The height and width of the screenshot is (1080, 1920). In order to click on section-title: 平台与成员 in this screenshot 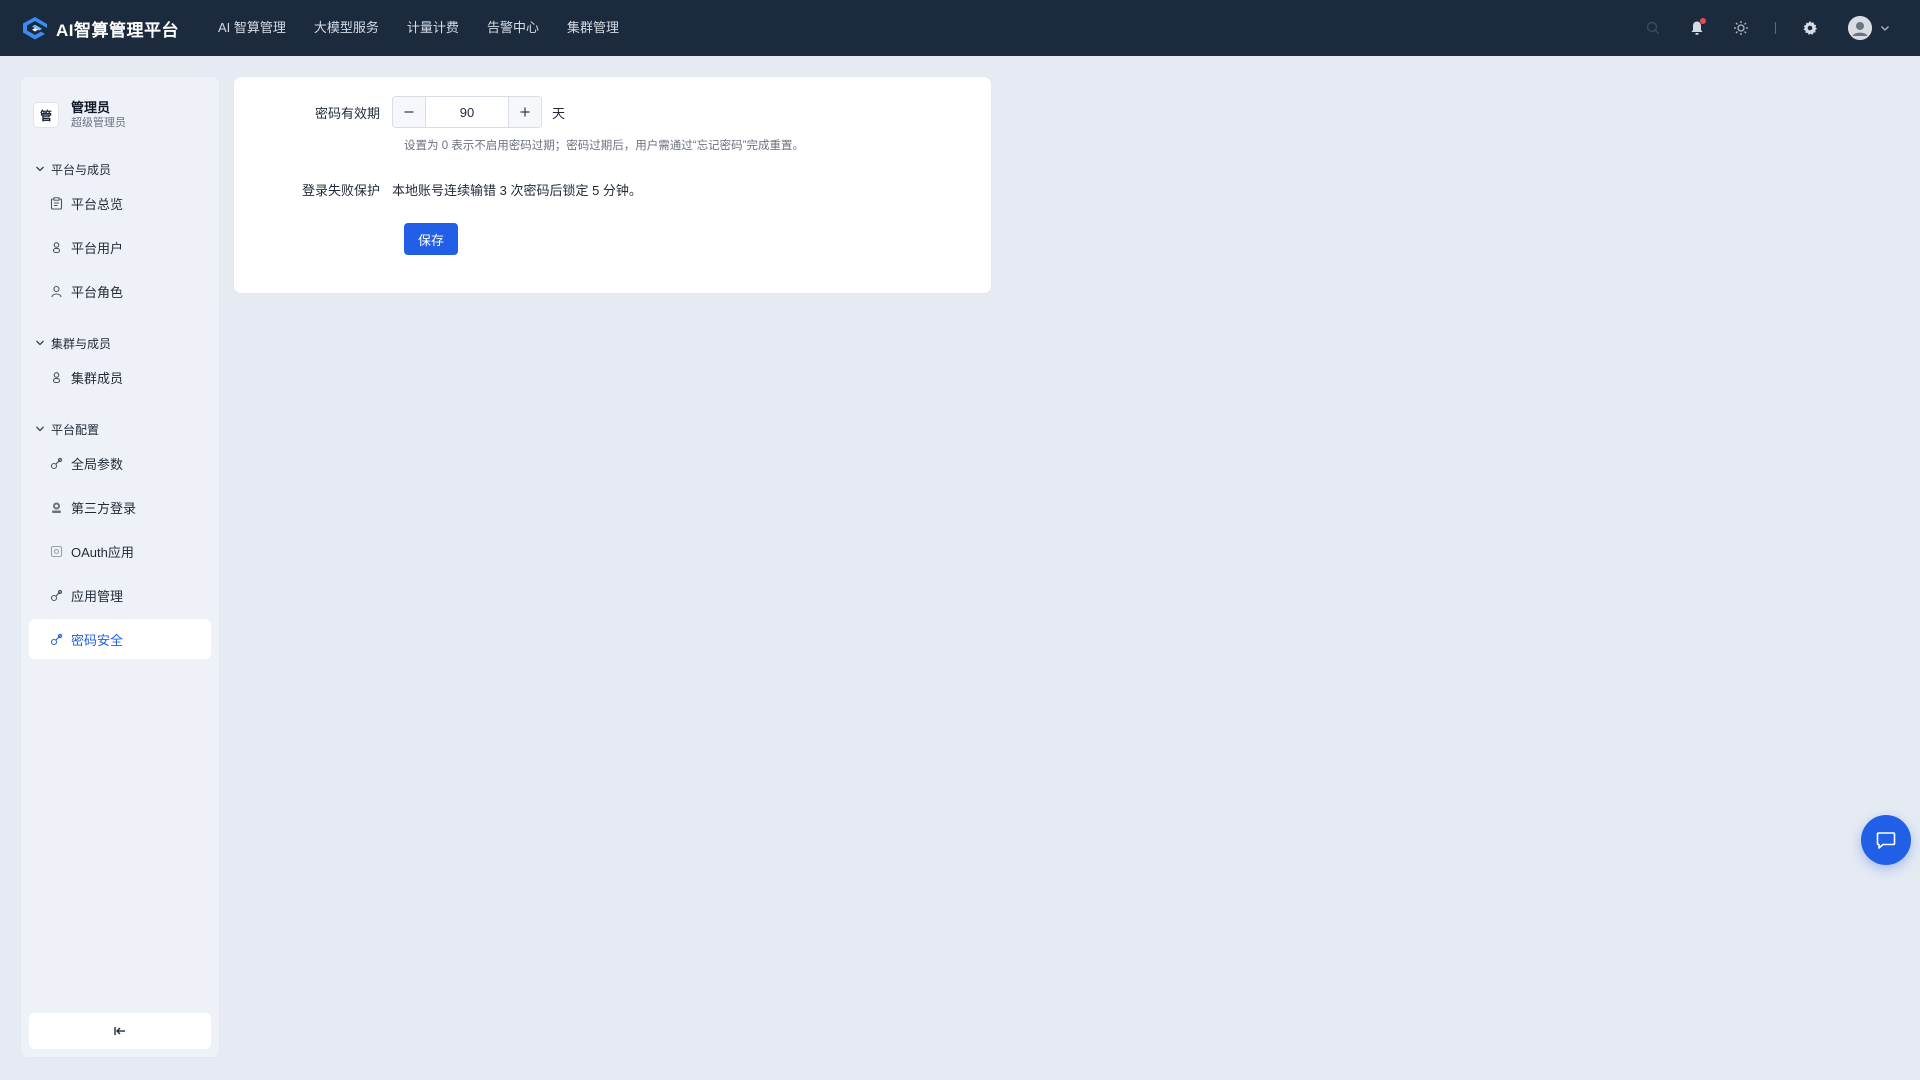, I will do `click(81, 169)`.